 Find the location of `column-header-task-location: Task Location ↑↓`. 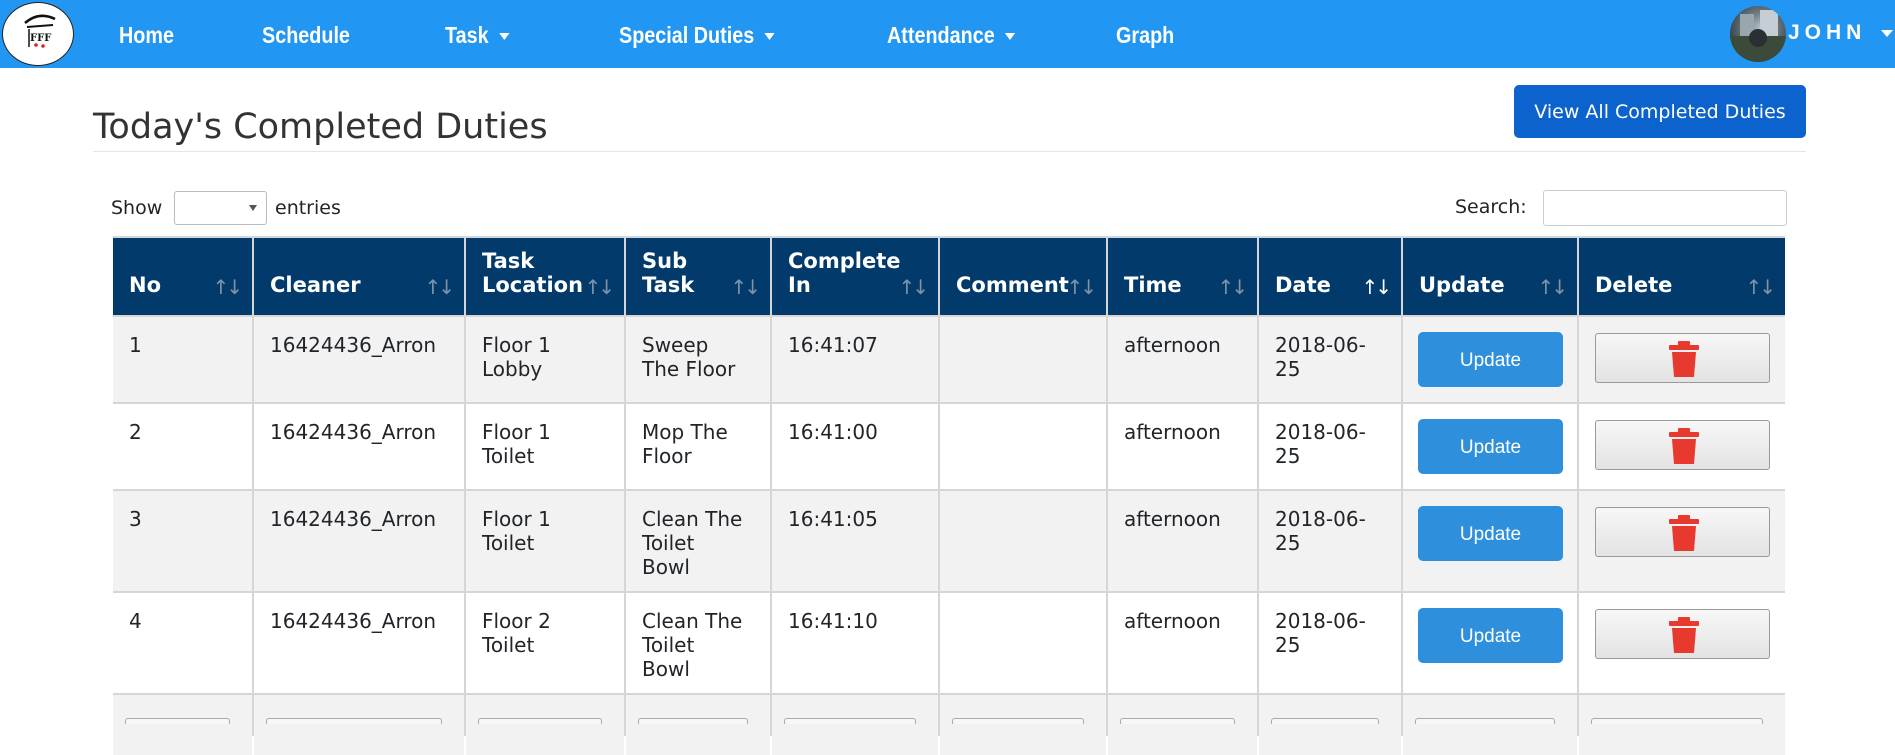

column-header-task-location: Task Location ↑↓ is located at coordinates (545, 276).